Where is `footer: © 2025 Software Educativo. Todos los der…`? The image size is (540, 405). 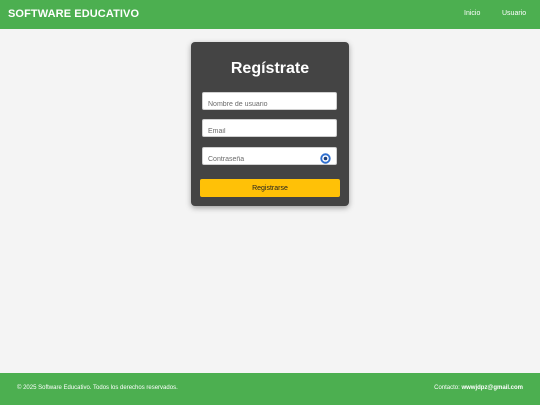 footer: © 2025 Software Educativo. Todos los der… is located at coordinates (270, 389).